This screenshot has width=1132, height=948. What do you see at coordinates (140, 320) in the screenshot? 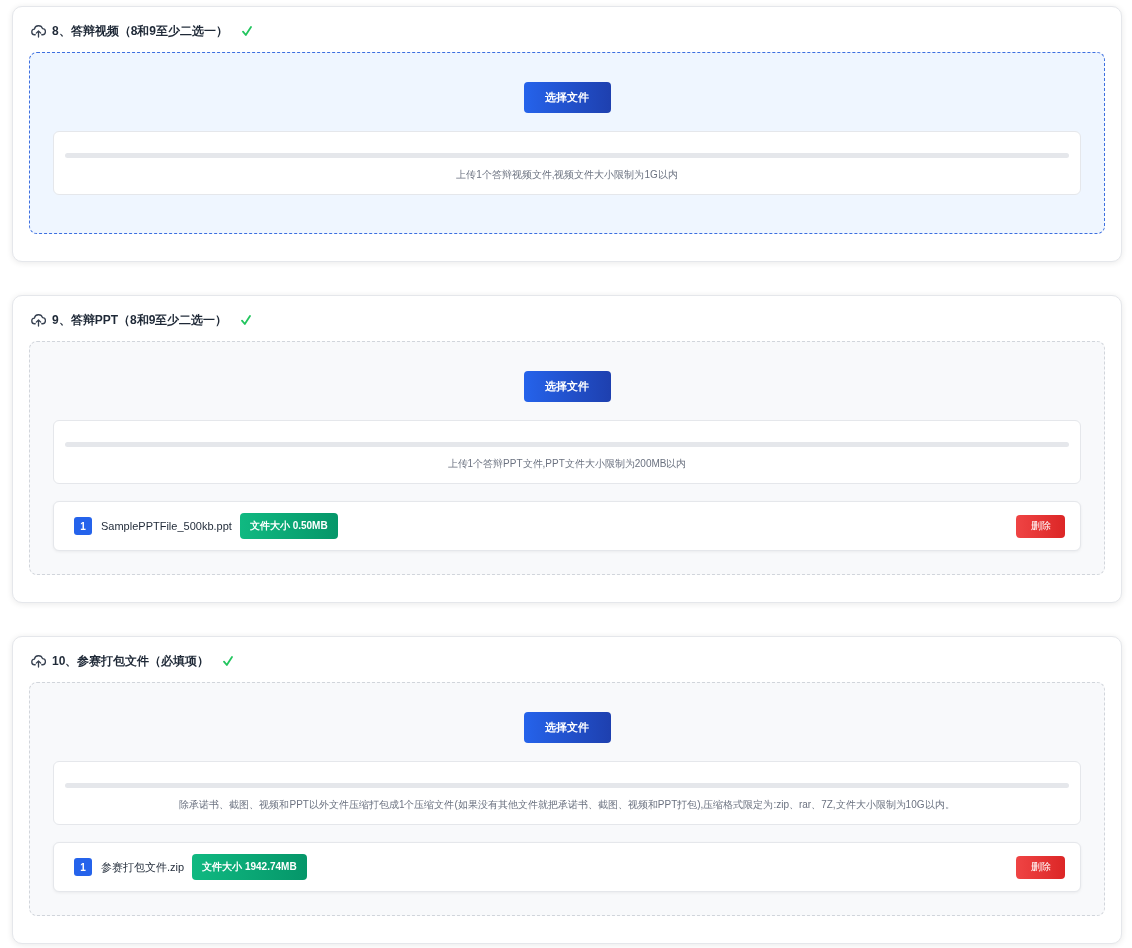
I see `section-title: 9、答辩PPT（8和9至少二选一）` at bounding box center [140, 320].